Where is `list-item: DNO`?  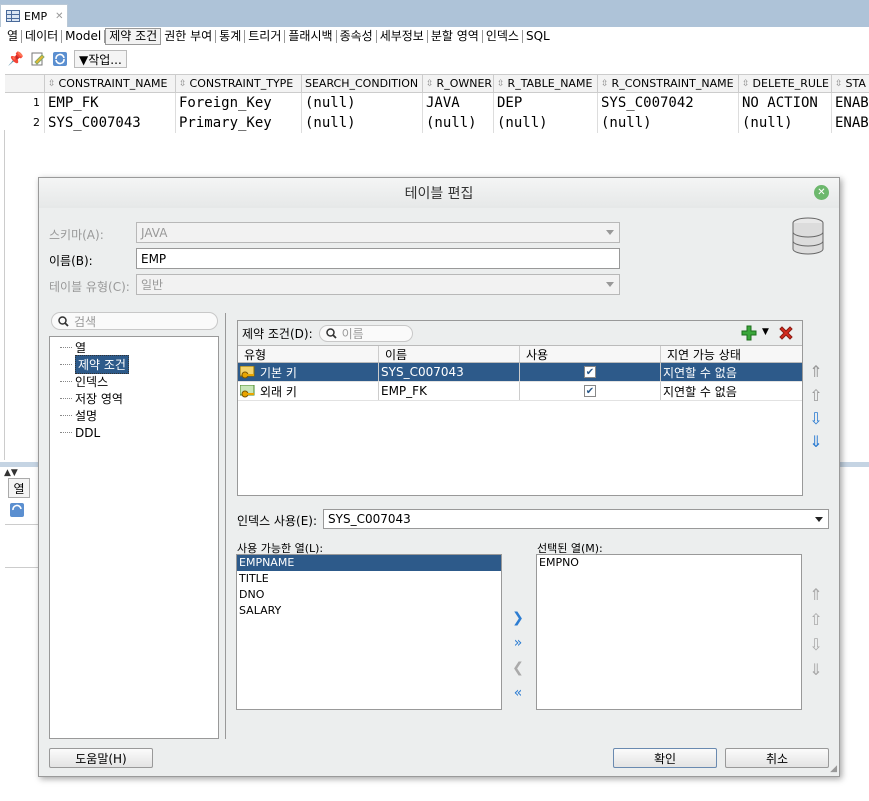 list-item: DNO is located at coordinates (369, 595).